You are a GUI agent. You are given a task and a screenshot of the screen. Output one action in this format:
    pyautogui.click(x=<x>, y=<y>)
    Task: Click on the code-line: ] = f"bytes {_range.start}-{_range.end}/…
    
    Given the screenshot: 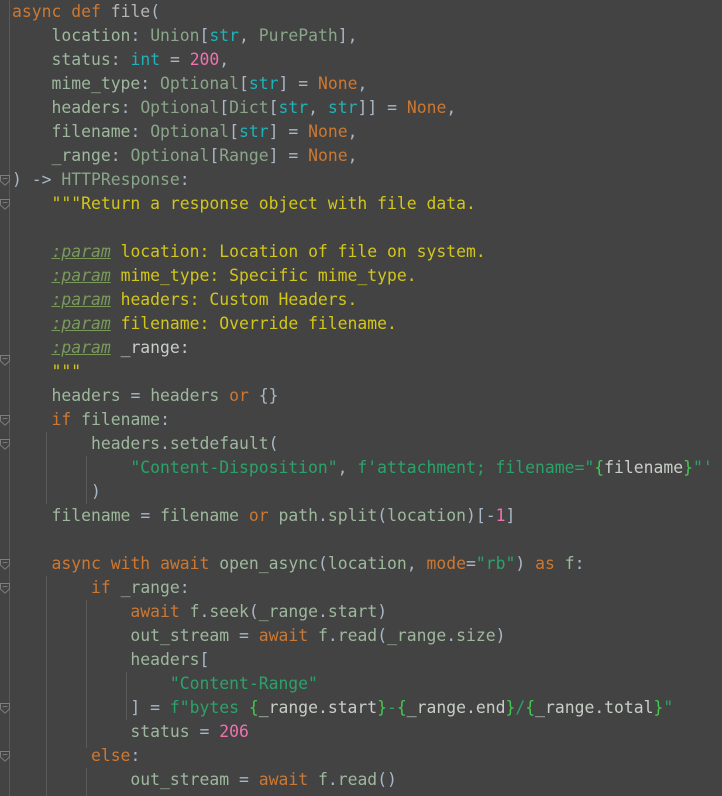 What is the action you would take?
    pyautogui.click(x=402, y=707)
    